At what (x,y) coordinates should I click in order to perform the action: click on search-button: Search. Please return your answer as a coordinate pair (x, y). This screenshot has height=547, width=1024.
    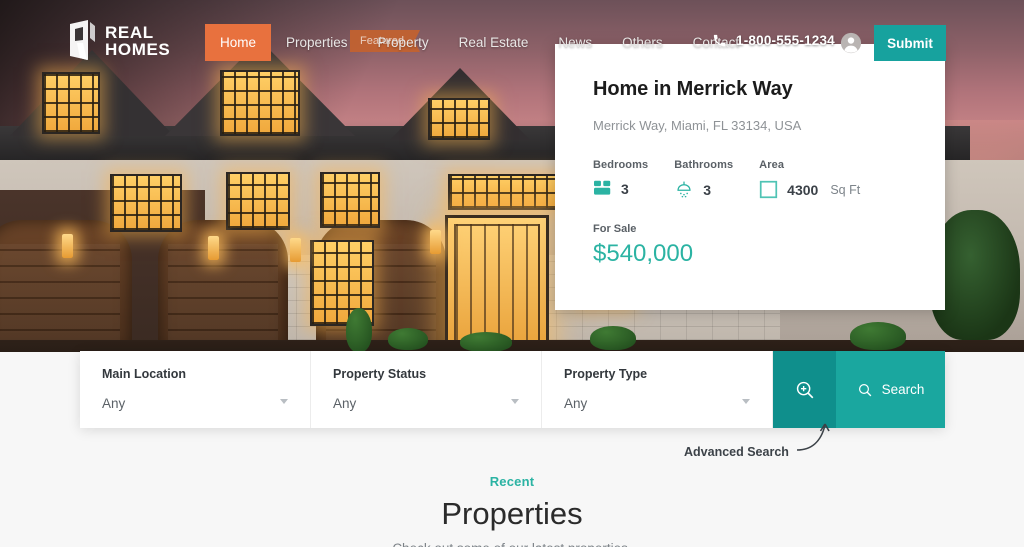
    Looking at the image, I should click on (890, 389).